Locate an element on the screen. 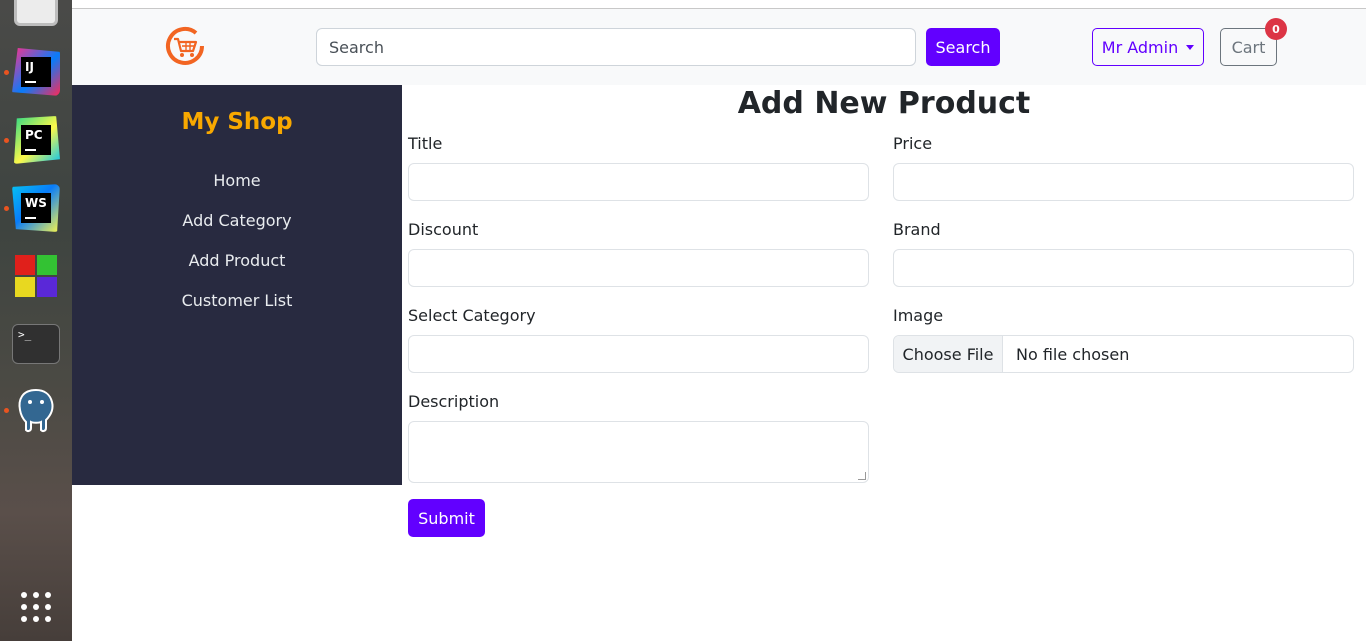 This screenshot has width=1366, height=641. file-status-text: No file chosen is located at coordinates (1073, 354).